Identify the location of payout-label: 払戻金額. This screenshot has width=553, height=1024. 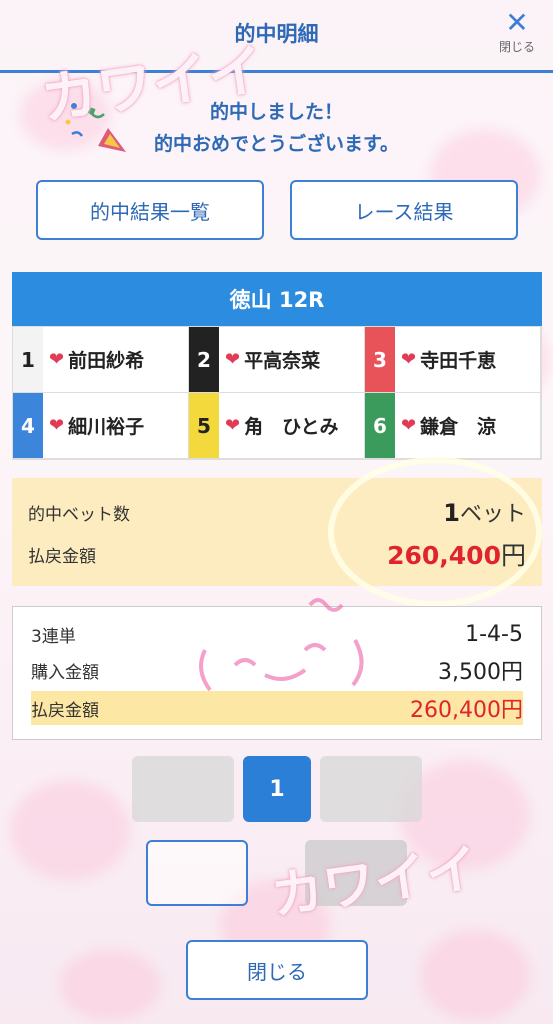
(62, 556).